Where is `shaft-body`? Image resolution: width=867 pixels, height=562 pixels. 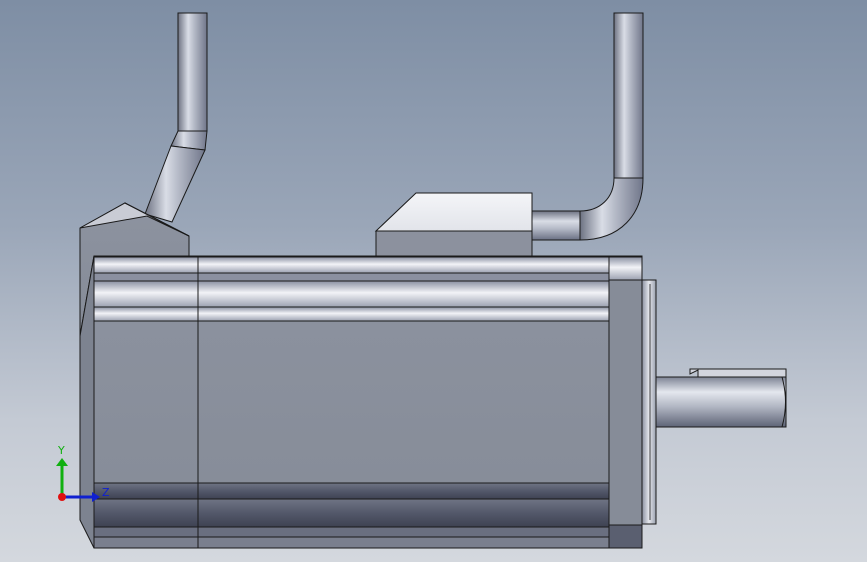 shaft-body is located at coordinates (721, 402).